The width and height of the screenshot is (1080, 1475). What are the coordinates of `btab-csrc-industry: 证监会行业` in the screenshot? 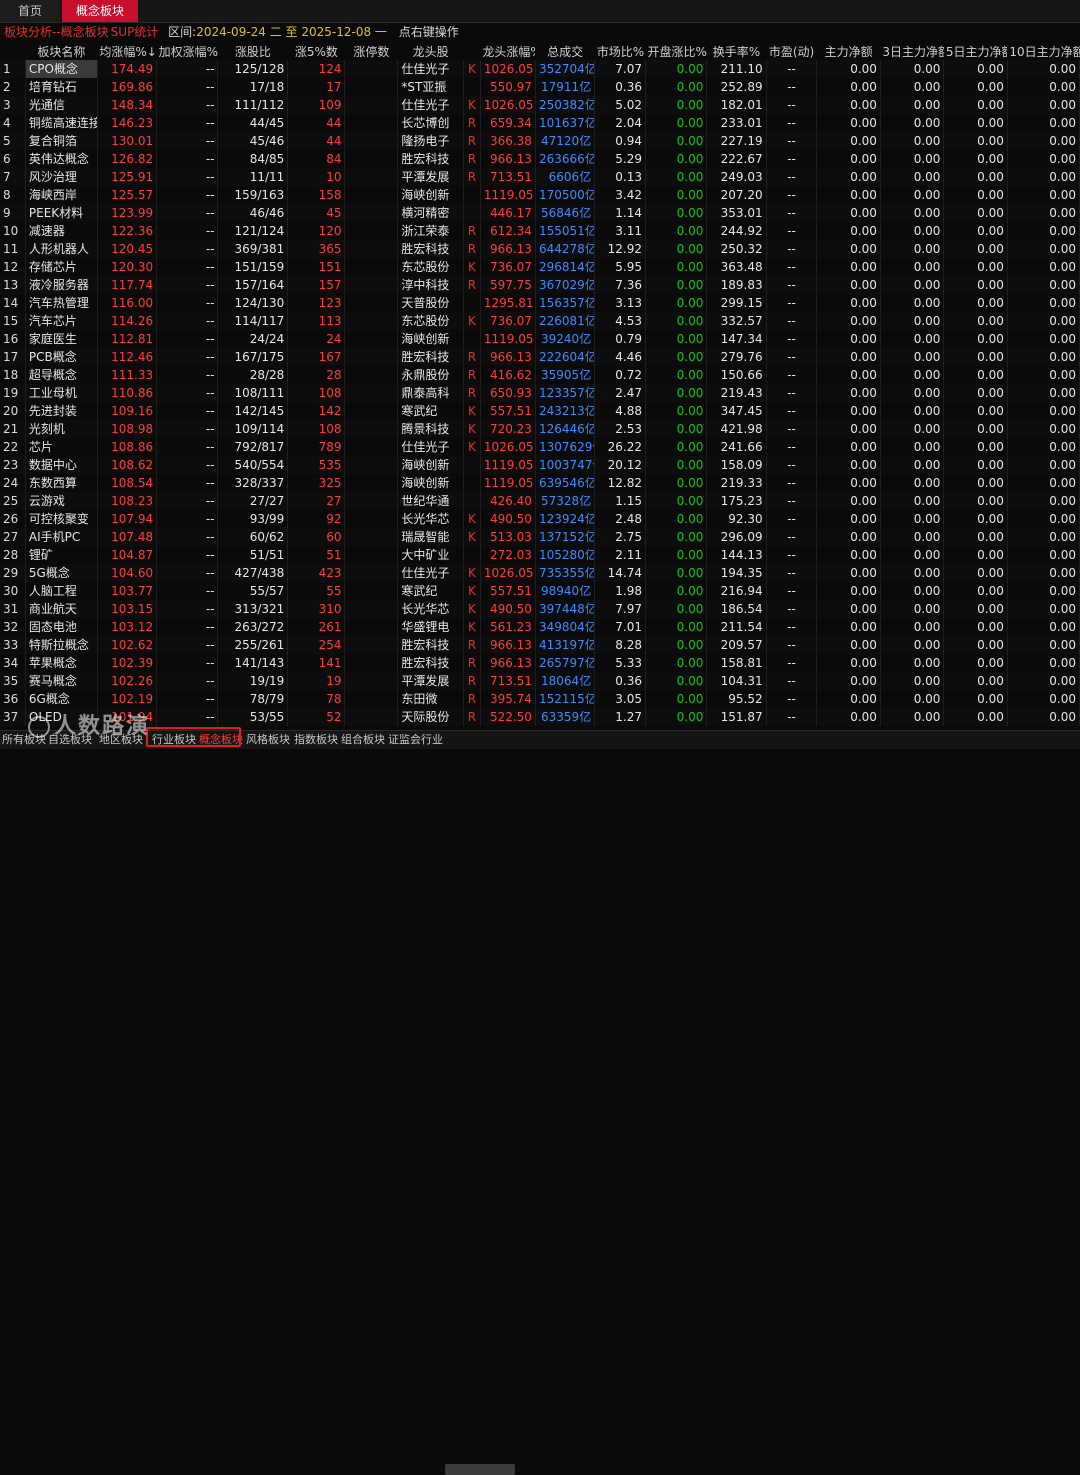 It's located at (415, 740).